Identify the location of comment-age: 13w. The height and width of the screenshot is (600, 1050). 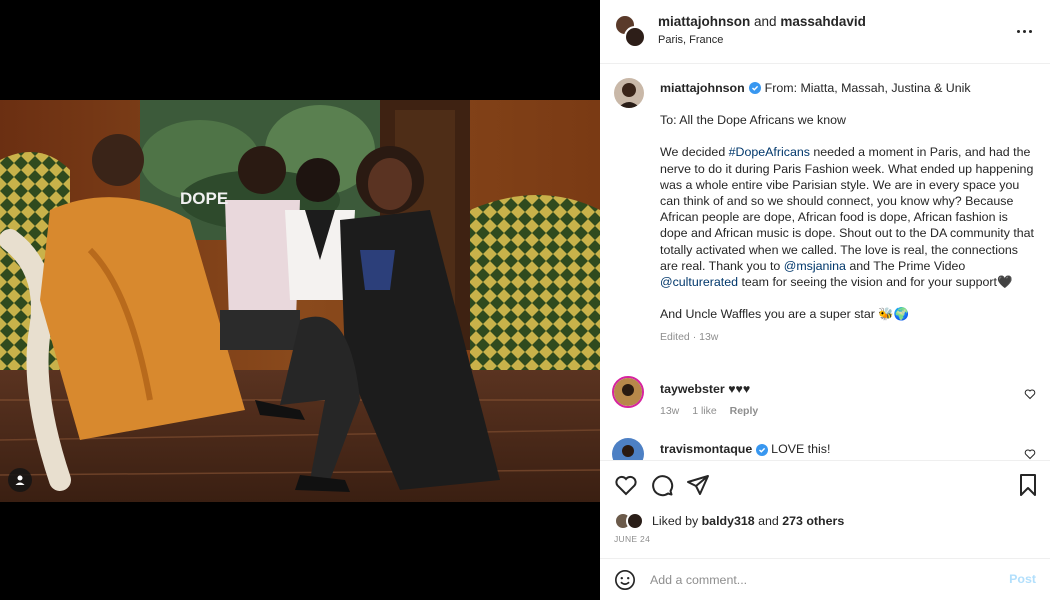
(670, 411).